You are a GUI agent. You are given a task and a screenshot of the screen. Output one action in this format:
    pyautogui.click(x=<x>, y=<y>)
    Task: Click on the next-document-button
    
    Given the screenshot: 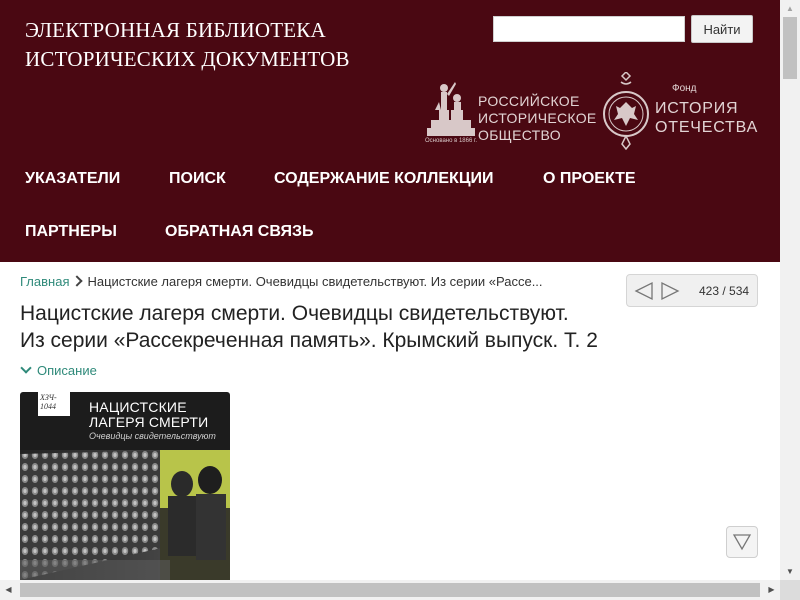 What is the action you would take?
    pyautogui.click(x=670, y=291)
    